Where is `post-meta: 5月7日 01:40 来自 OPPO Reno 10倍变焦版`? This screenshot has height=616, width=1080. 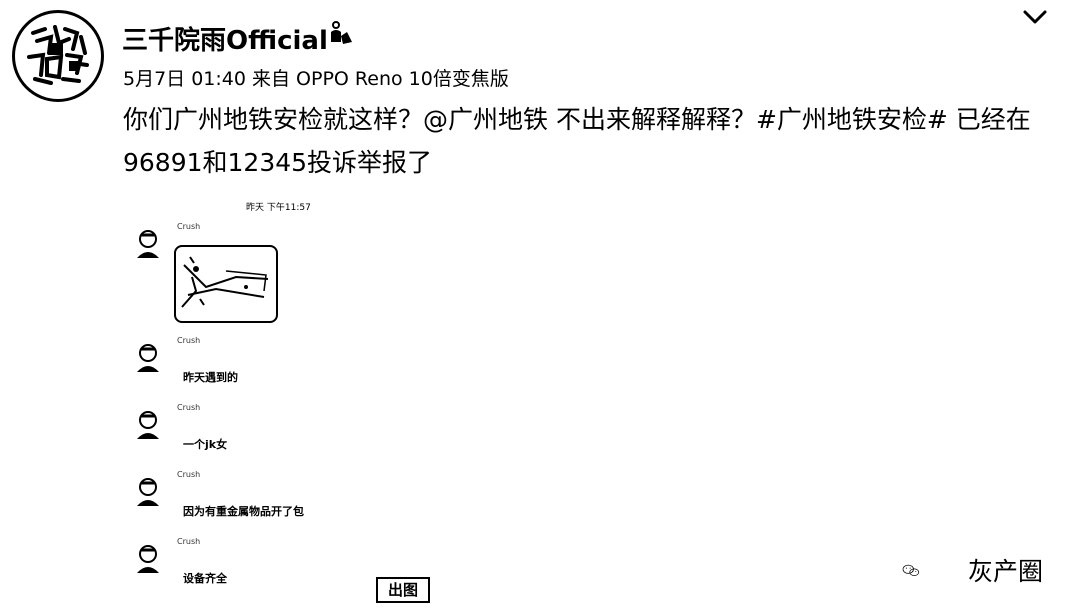 post-meta: 5月7日 01:40 来自 OPPO Reno 10倍变焦版 is located at coordinates (316, 79).